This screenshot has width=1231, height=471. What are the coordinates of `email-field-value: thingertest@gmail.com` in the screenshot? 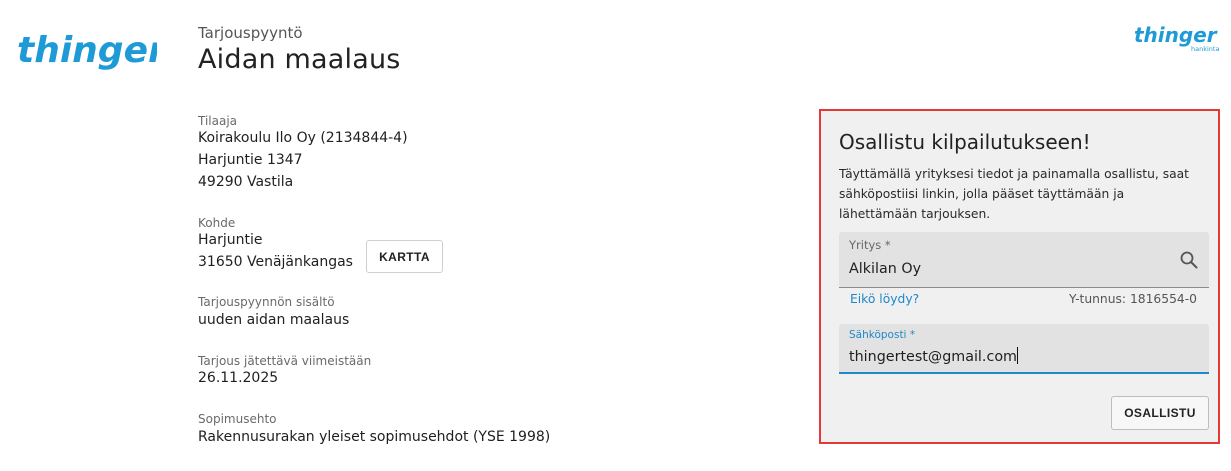 It's located at (933, 356).